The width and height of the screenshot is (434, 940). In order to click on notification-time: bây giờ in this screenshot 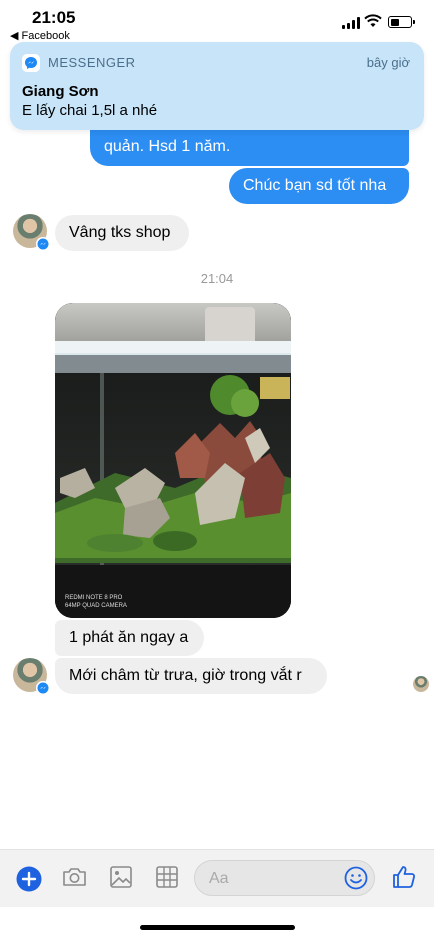, I will do `click(388, 62)`.